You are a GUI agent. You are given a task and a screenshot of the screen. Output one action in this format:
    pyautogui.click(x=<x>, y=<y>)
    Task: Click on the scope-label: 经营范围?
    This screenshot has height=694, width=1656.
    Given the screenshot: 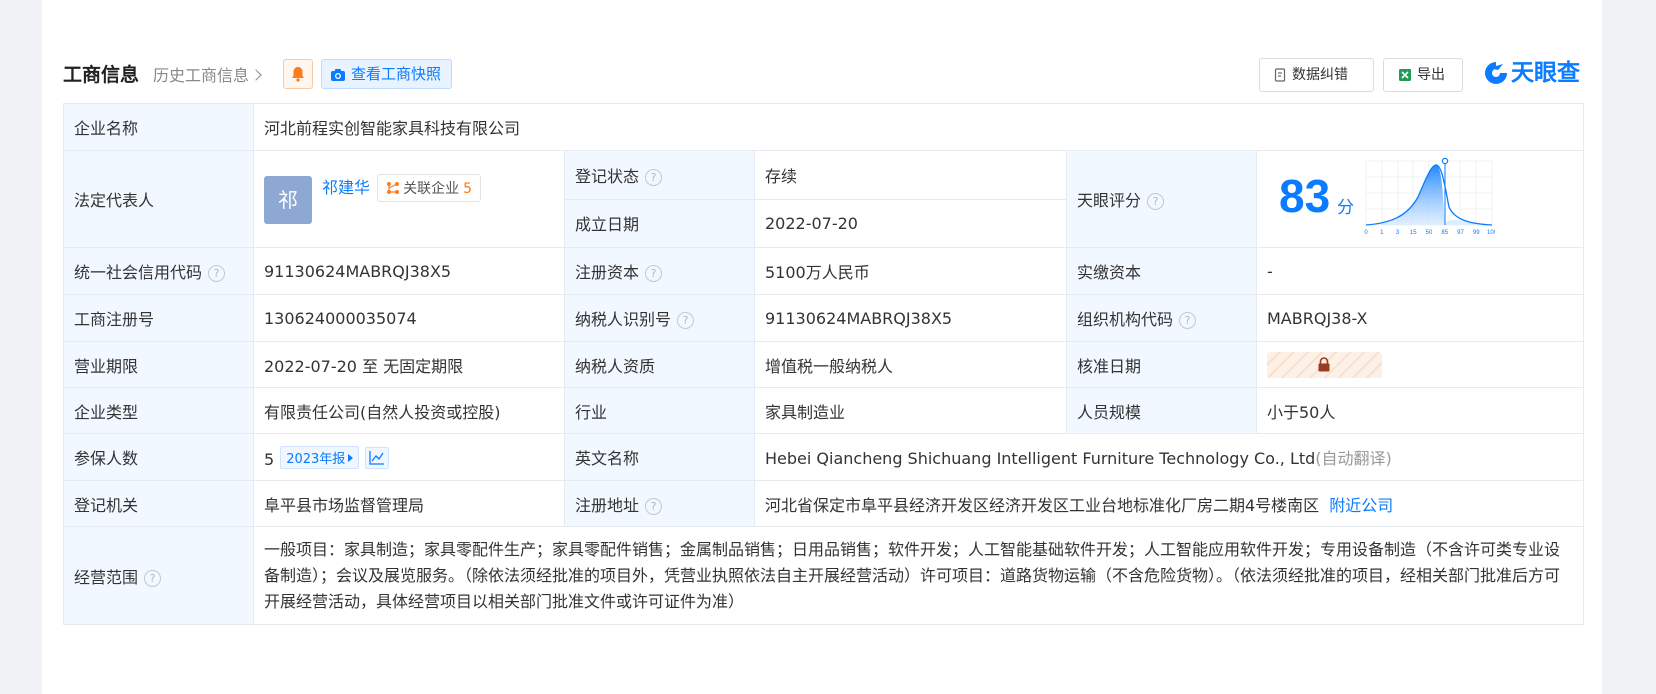 What is the action you would take?
    pyautogui.click(x=158, y=575)
    